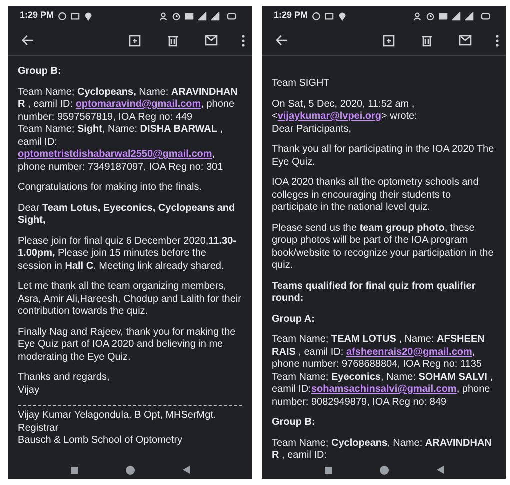 This screenshot has height=485, width=510. I want to click on email-paragraph: Team Name; Cyclopeans, Name: ARAVINDHAN R , eamil ID:, so click(382, 449).